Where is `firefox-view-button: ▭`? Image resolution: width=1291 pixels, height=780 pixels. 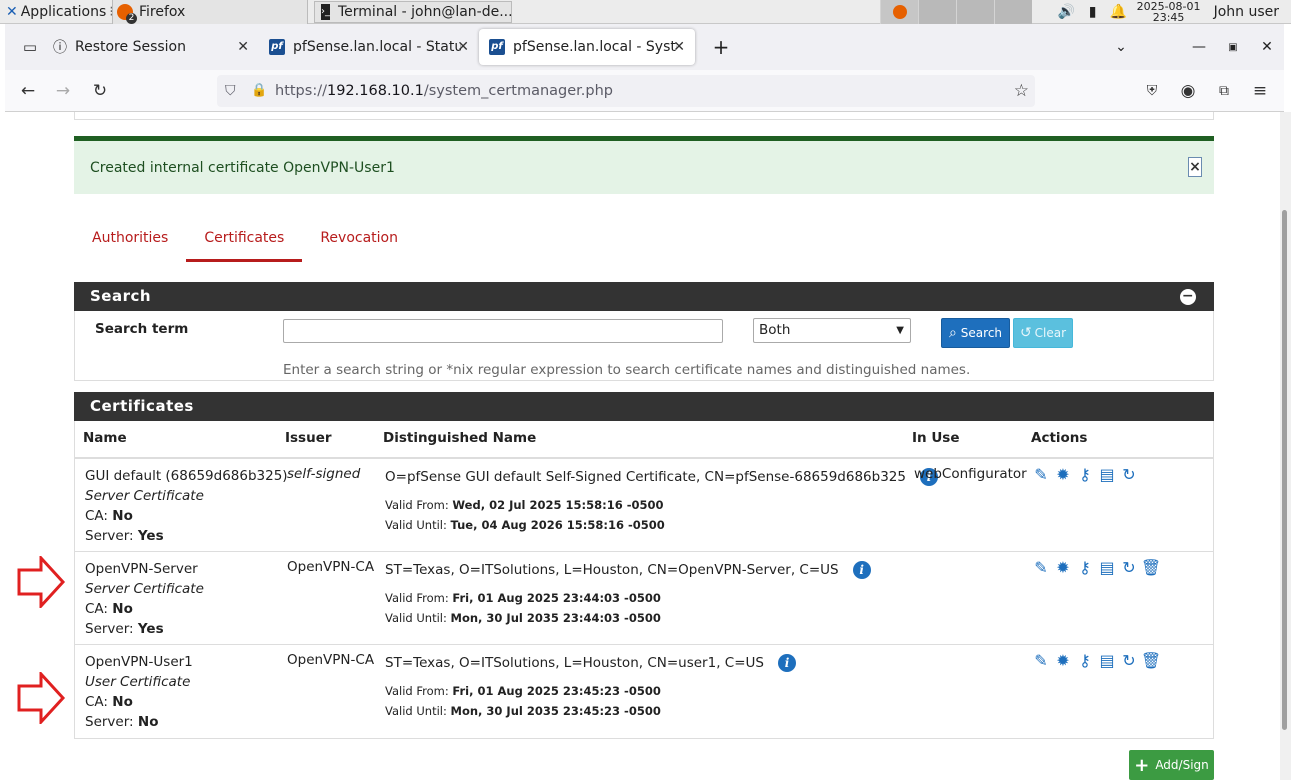
firefox-view-button: ▭ is located at coordinates (30, 47).